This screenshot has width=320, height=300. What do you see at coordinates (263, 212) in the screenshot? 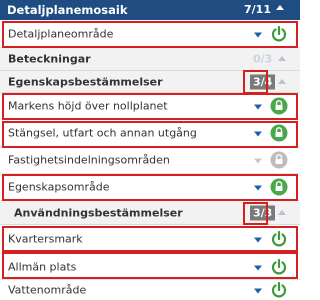
I see `group-count: 3/3` at bounding box center [263, 212].